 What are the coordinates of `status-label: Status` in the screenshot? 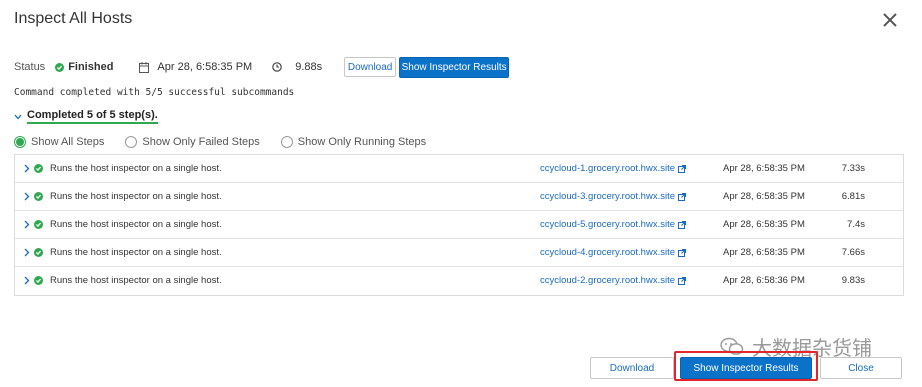 It's located at (30, 67).